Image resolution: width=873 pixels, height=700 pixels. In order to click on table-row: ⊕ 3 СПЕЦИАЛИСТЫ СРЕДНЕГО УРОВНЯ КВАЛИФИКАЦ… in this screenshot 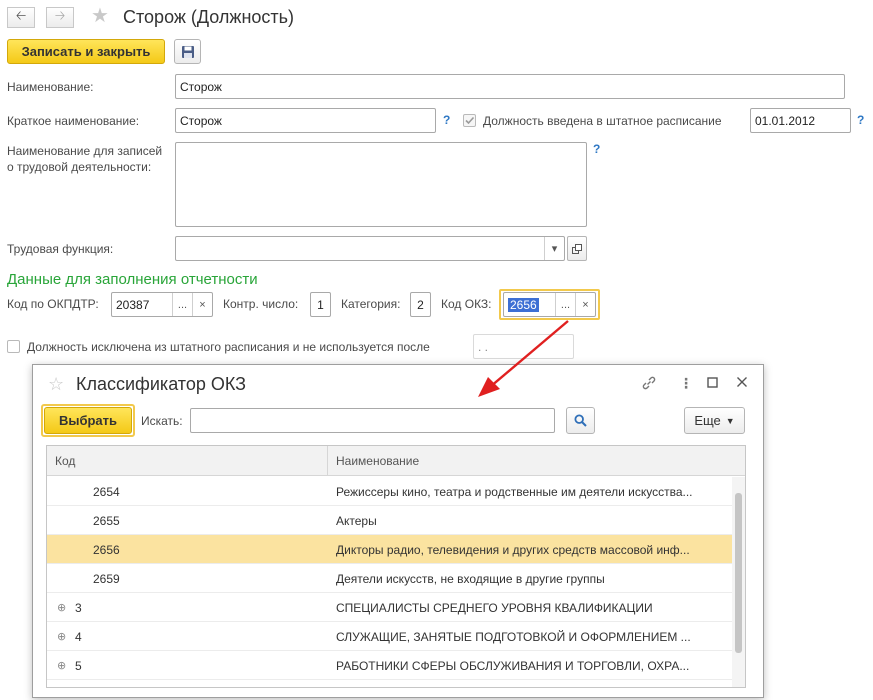, I will do `click(389, 607)`.